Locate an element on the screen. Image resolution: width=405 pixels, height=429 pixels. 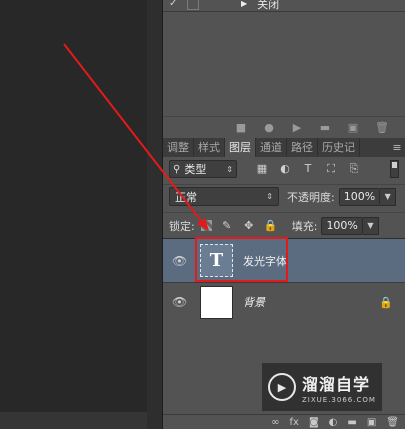
link-layers-icon: ∞ is located at coordinates (275, 422).